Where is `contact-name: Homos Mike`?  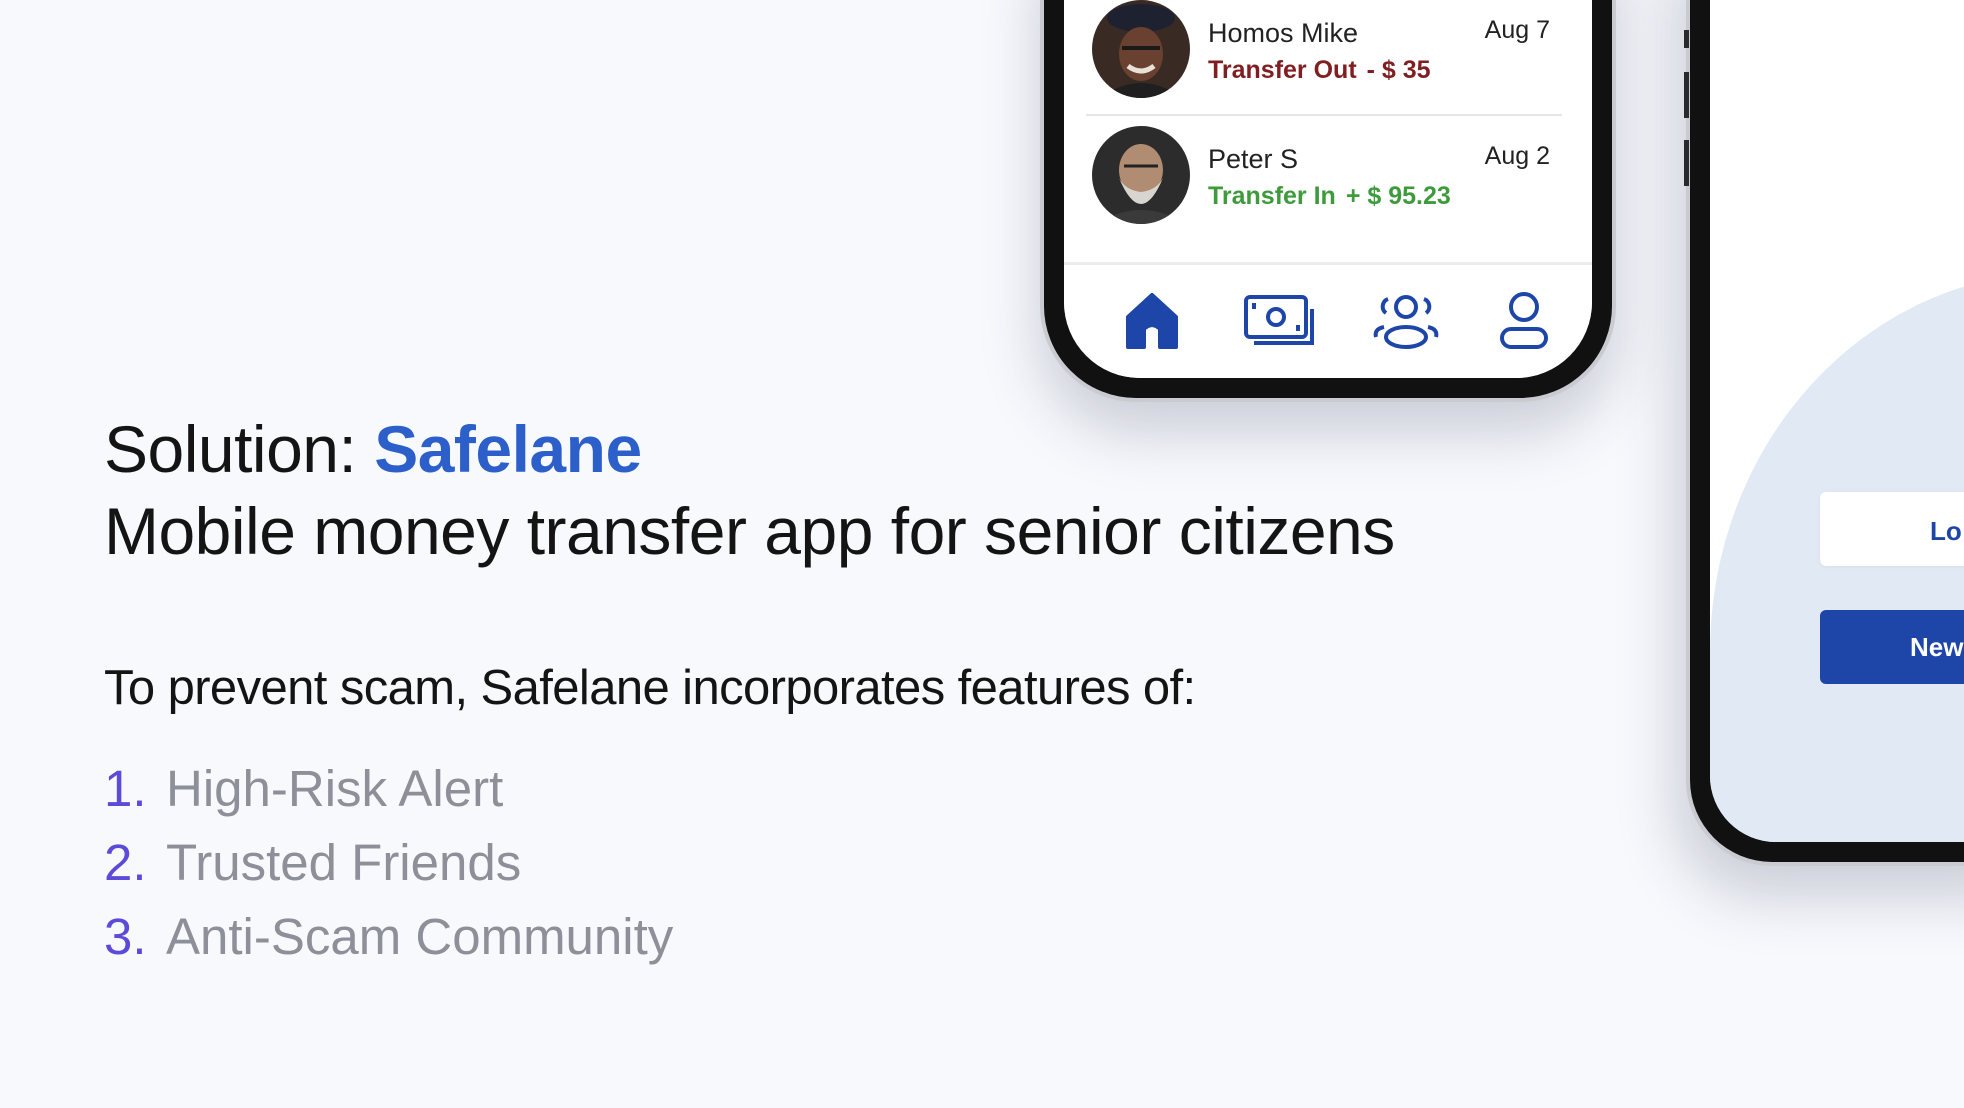
contact-name: Homos Mike is located at coordinates (1283, 33).